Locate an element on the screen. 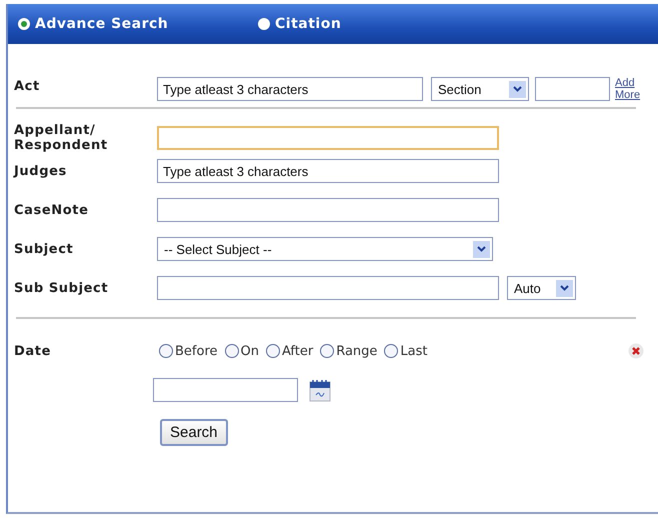 The image size is (658, 518). calendar-icon is located at coordinates (320, 390).